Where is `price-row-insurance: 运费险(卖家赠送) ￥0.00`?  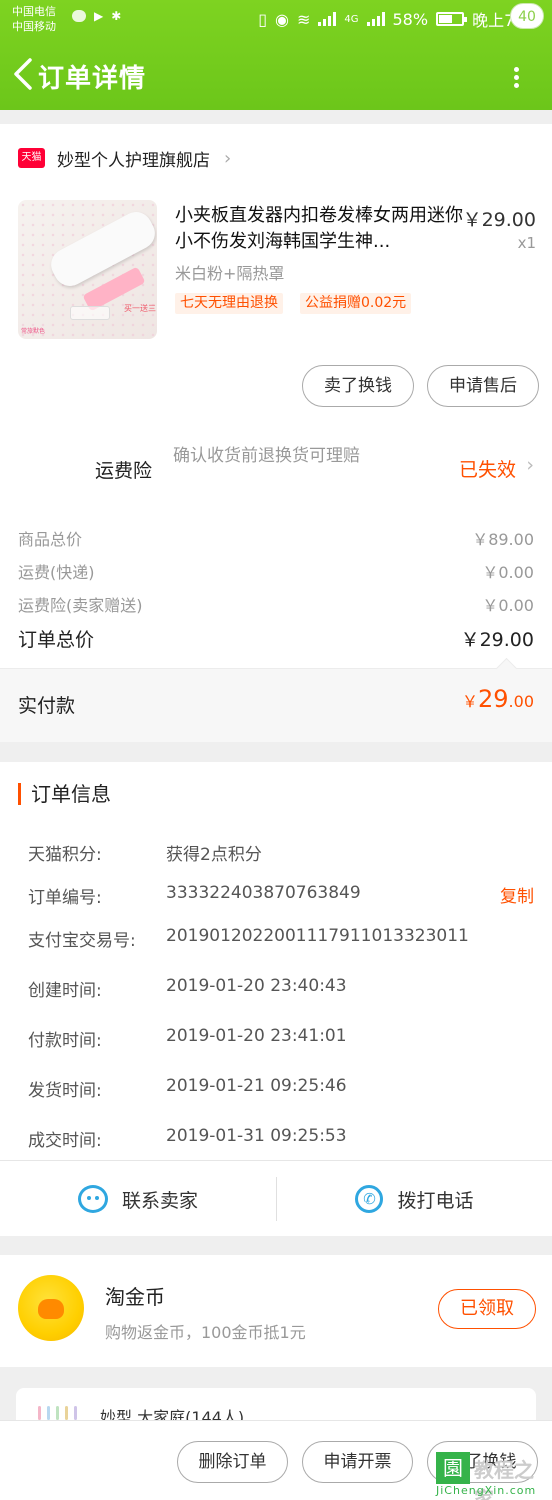
price-row-insurance: 运费险(卖家赠送) ￥0.00 is located at coordinates (276, 604).